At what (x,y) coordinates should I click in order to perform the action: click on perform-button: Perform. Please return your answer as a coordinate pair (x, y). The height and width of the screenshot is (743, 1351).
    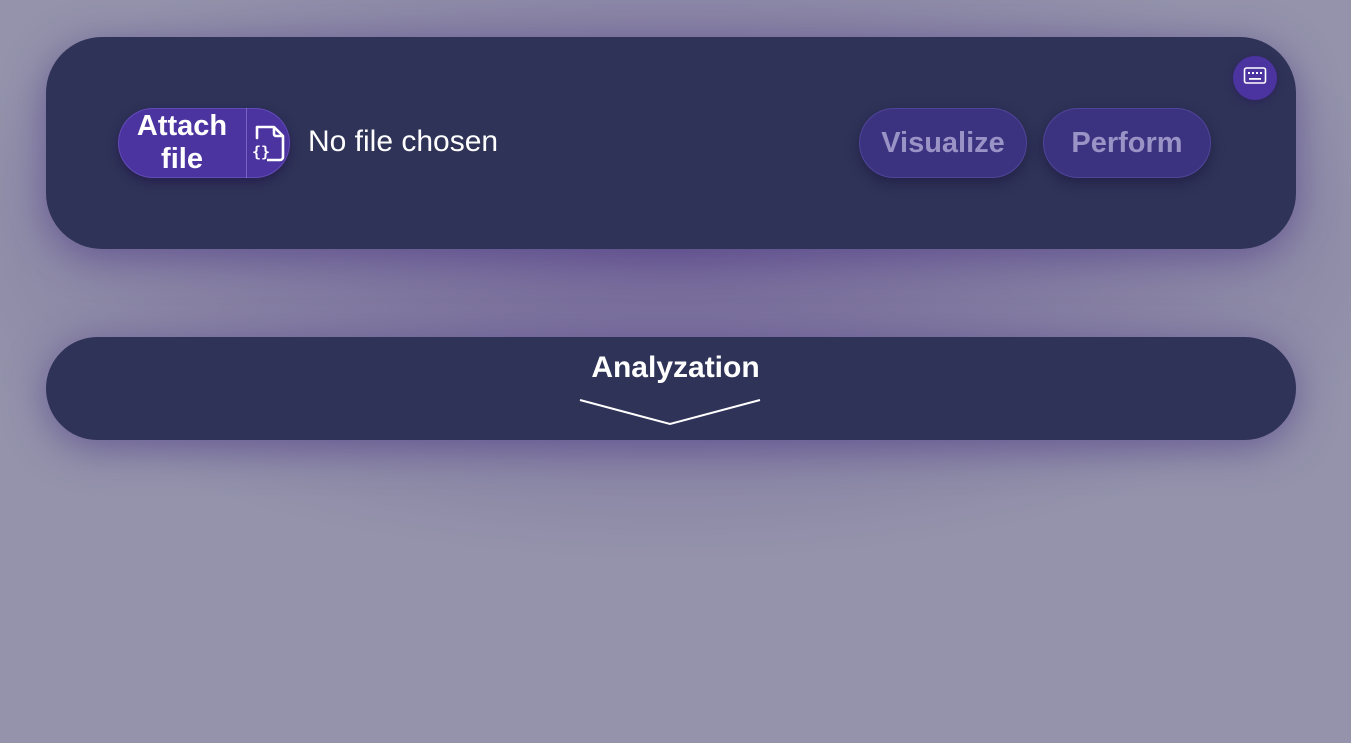
    Looking at the image, I should click on (1127, 143).